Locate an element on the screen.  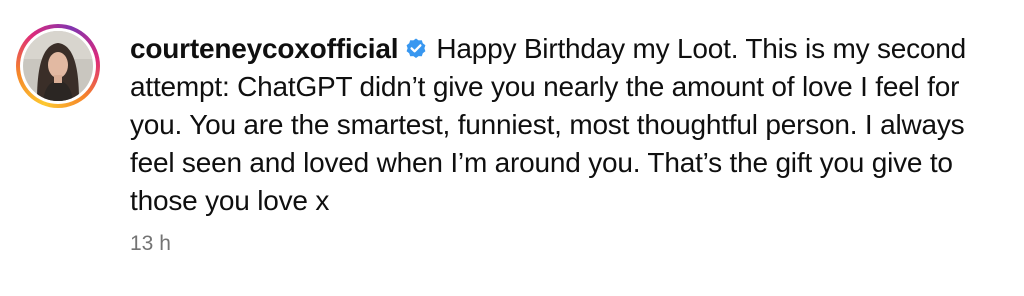
story-ring is located at coordinates (58, 66).